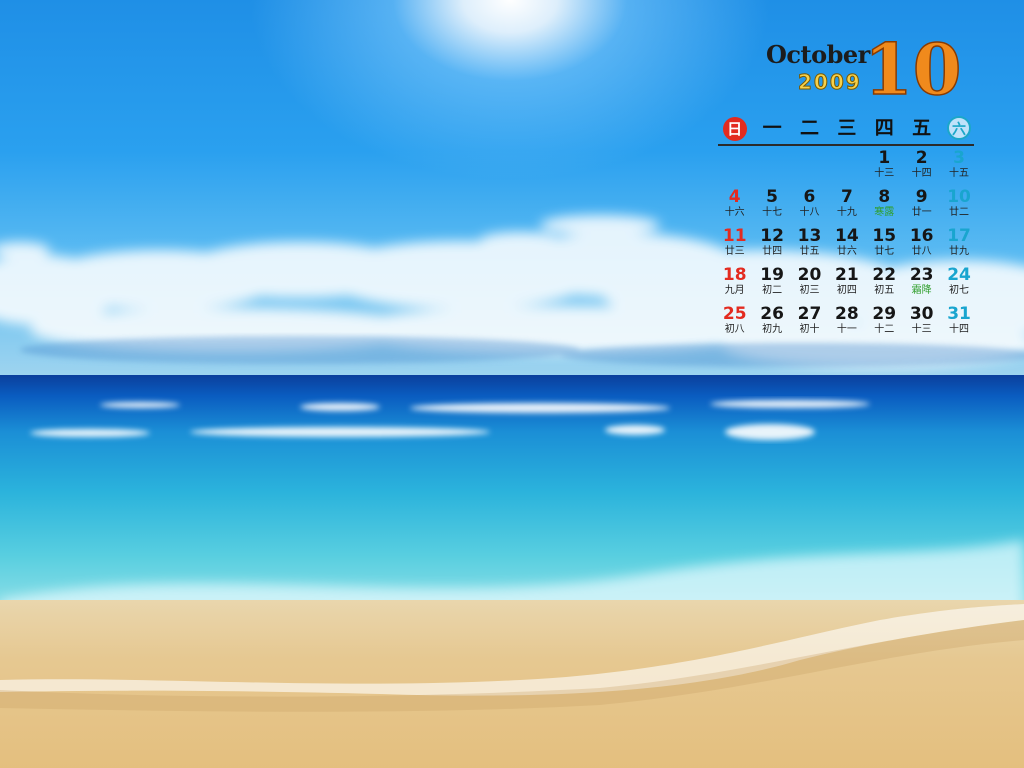 The height and width of the screenshot is (768, 1024). I want to click on day-cell: 1 十三, so click(884, 167).